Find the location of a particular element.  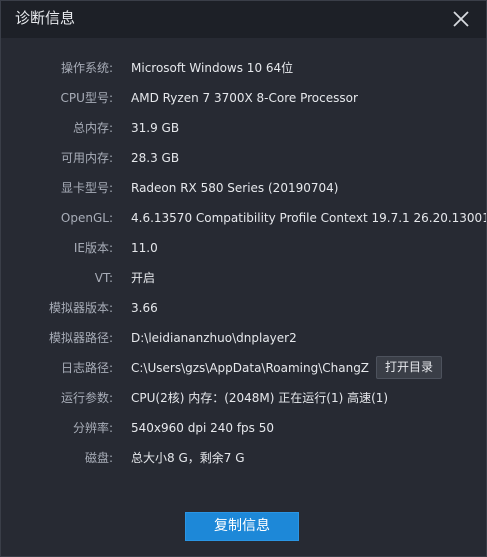

row-resolution: 分辨率: 540x960 dpi 240 fps 50 is located at coordinates (243, 428).